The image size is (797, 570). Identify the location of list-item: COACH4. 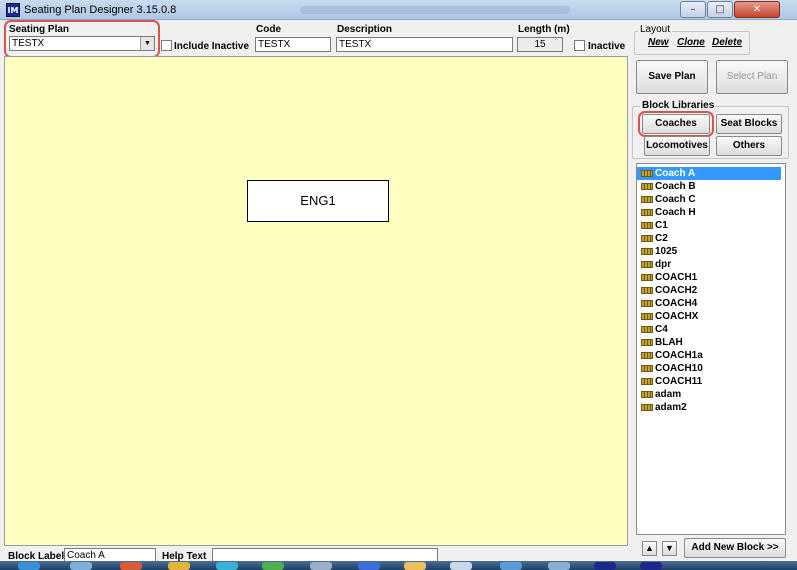
(711, 303).